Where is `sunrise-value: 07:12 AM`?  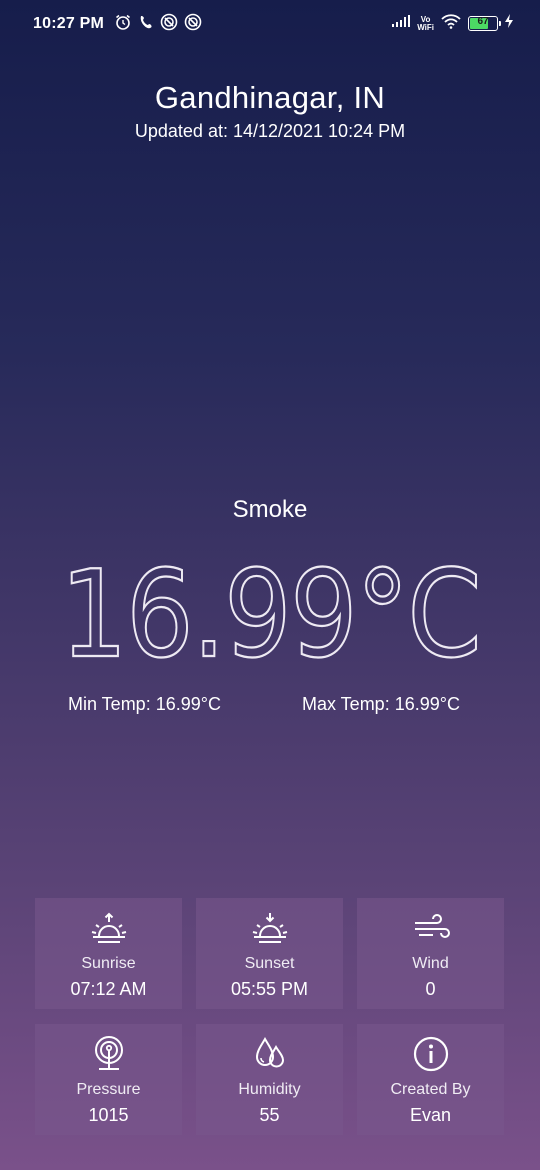 sunrise-value: 07:12 AM is located at coordinates (108, 989).